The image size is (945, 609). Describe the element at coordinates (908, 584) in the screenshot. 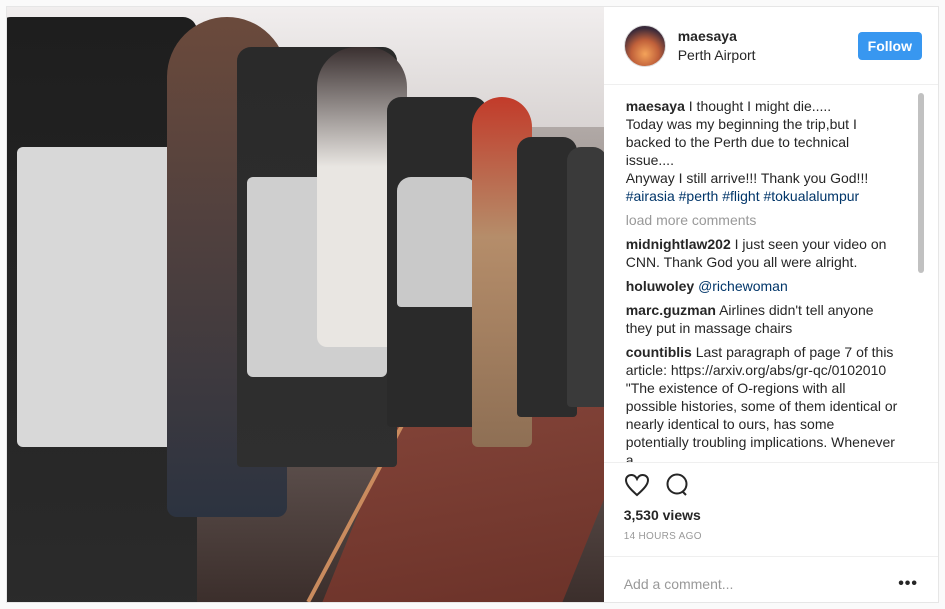

I see `more-options-icon: •••` at that location.